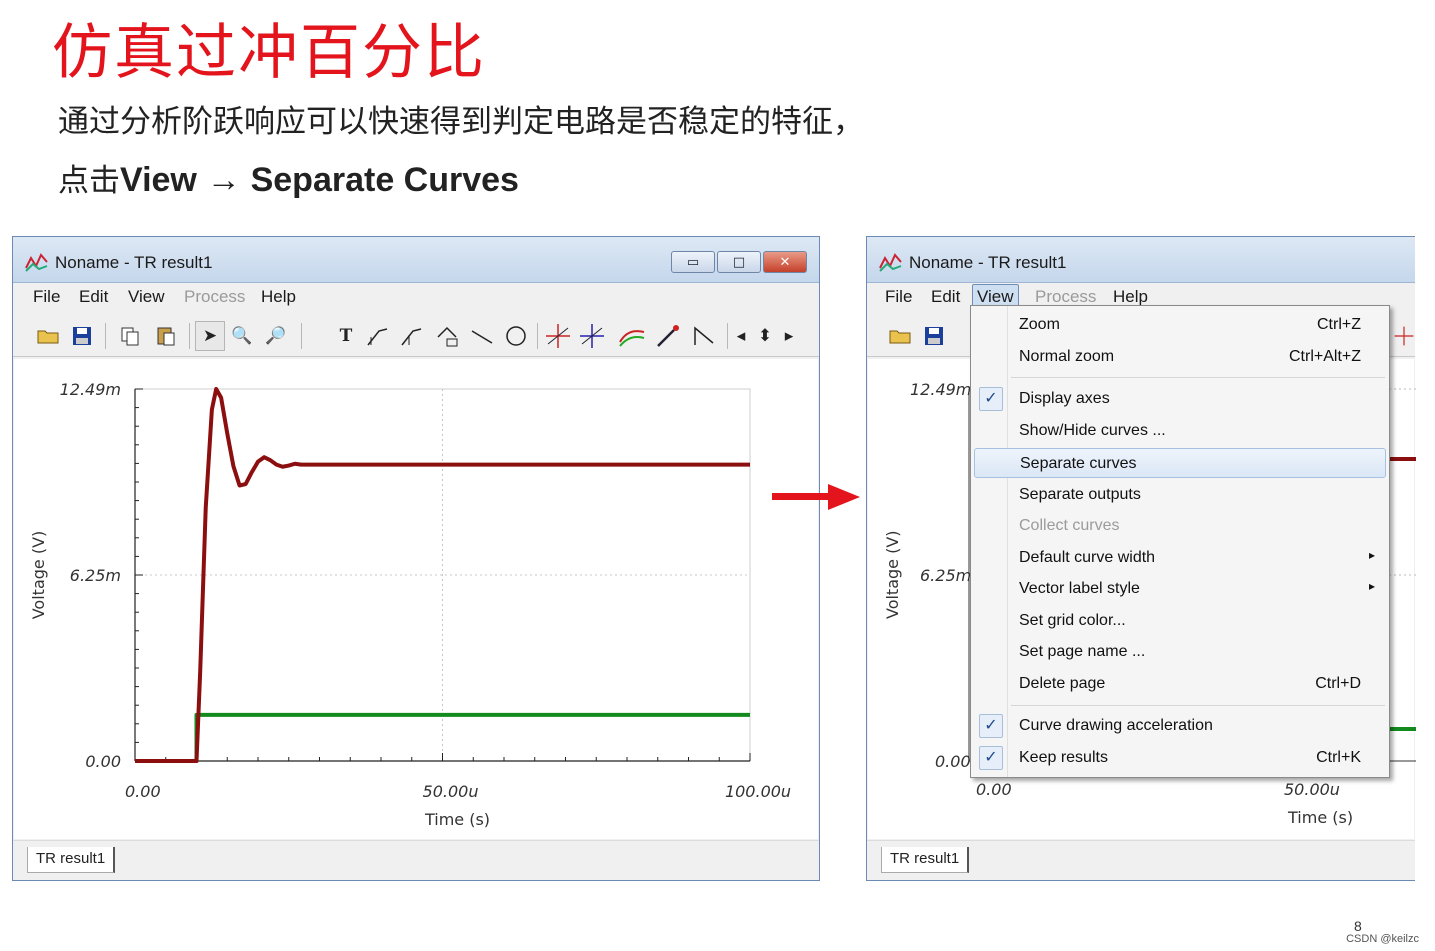  I want to click on xtick-start-right: 0.00, so click(994, 789).